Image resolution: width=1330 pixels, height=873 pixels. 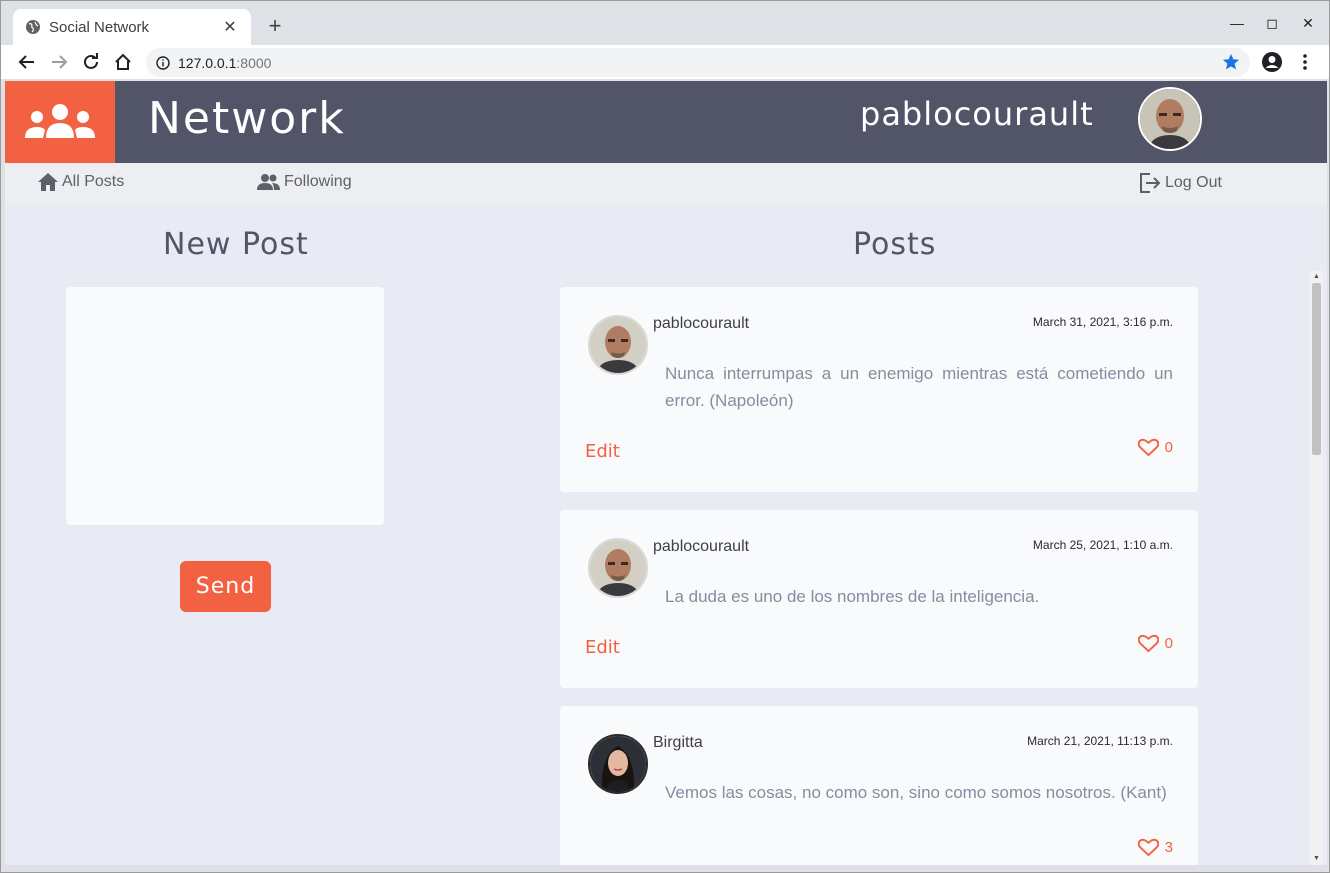 I want to click on forward-button, so click(x=59, y=62).